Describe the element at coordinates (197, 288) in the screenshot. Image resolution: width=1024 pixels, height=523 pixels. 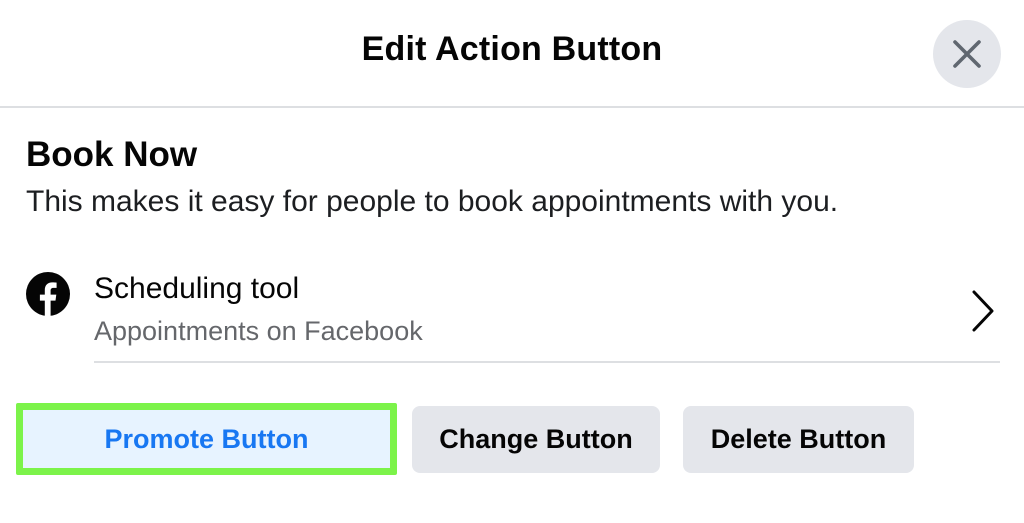
I see `tool-name: Scheduling tool` at that location.